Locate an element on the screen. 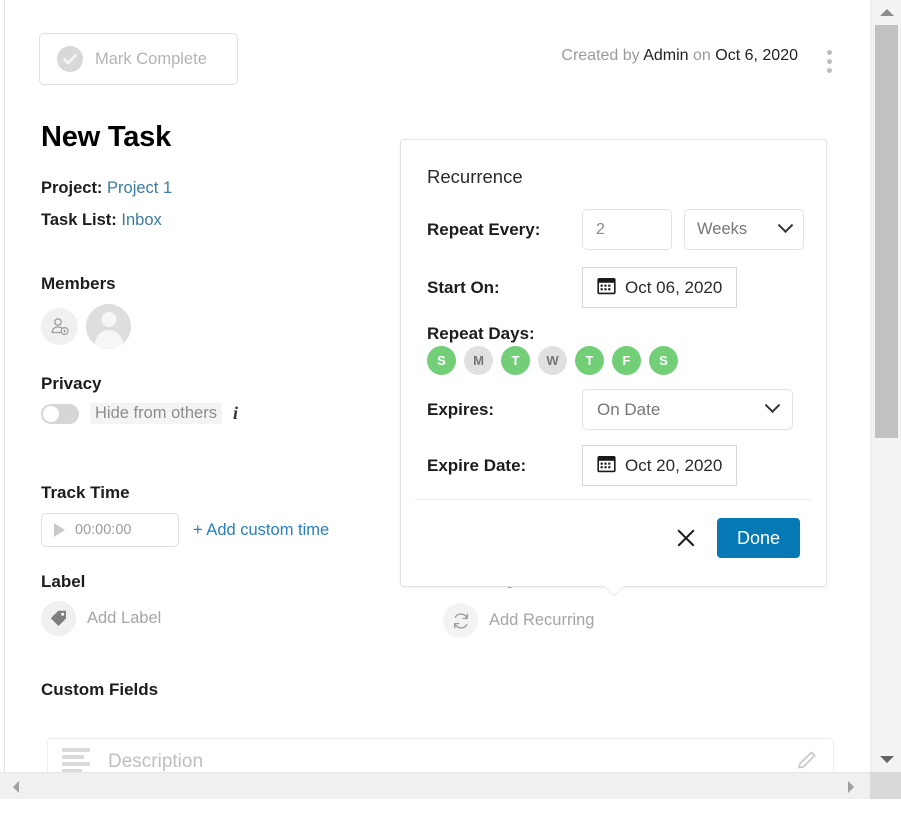 Image resolution: width=901 pixels, height=827 pixels. start-on-value: Oct 06, 2020 is located at coordinates (674, 287).